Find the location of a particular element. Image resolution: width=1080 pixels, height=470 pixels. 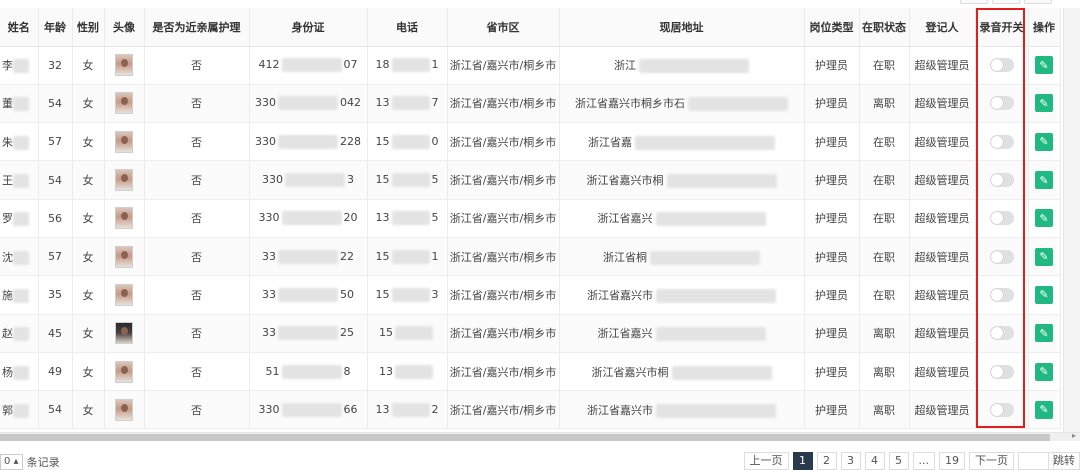

id-card-cell: 33 25 is located at coordinates (308, 333).